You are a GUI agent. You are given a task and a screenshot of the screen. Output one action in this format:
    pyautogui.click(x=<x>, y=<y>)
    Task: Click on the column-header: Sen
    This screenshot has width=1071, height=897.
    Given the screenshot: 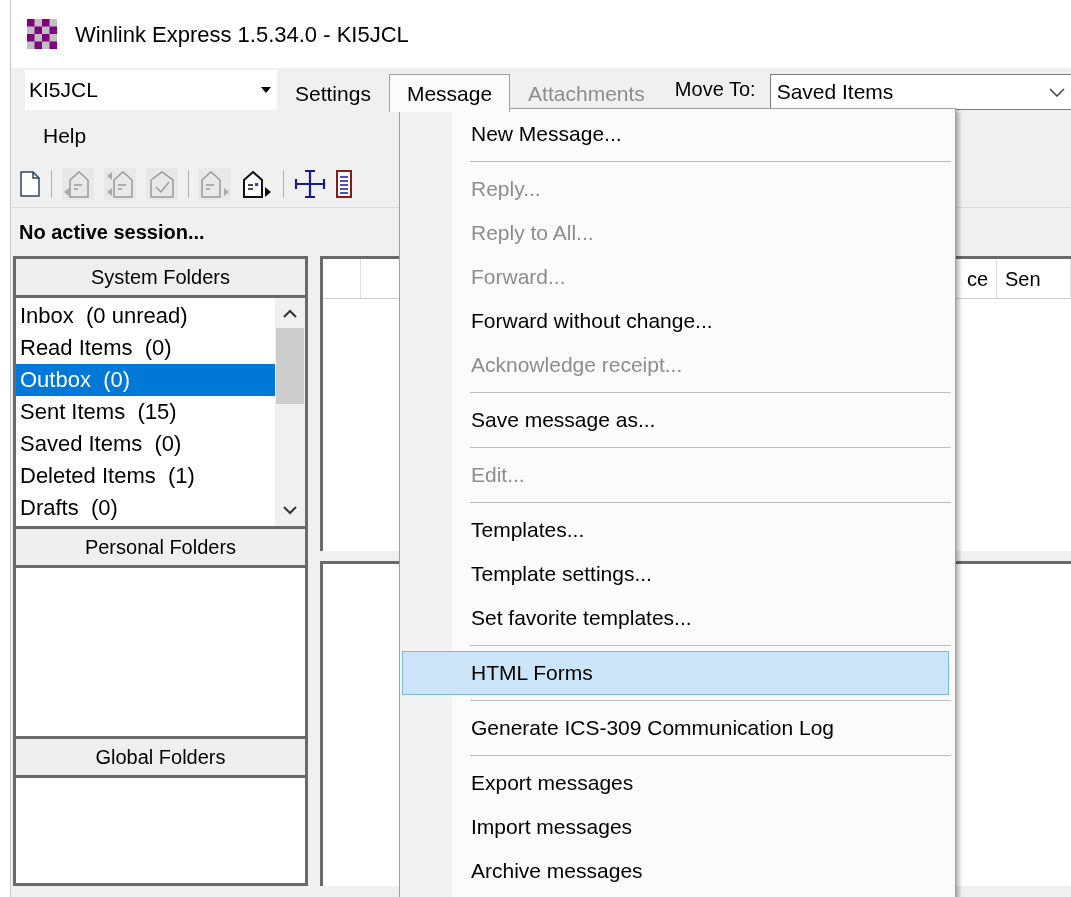 What is the action you would take?
    pyautogui.click(x=1023, y=278)
    